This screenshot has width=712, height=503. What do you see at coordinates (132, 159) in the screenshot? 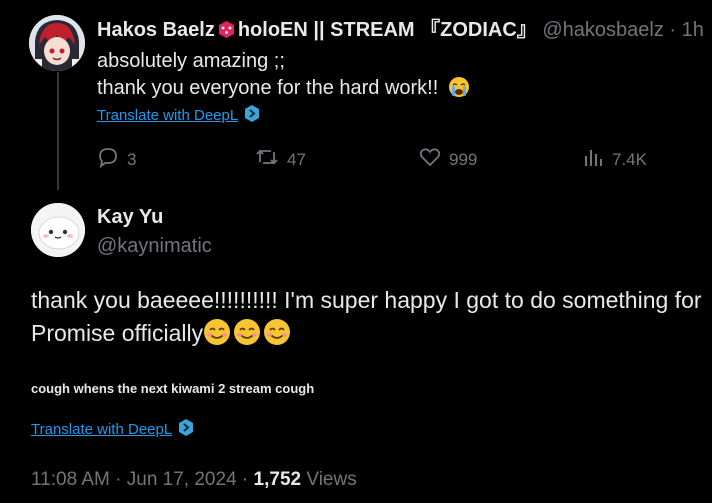
I see `reply-count: 3` at bounding box center [132, 159].